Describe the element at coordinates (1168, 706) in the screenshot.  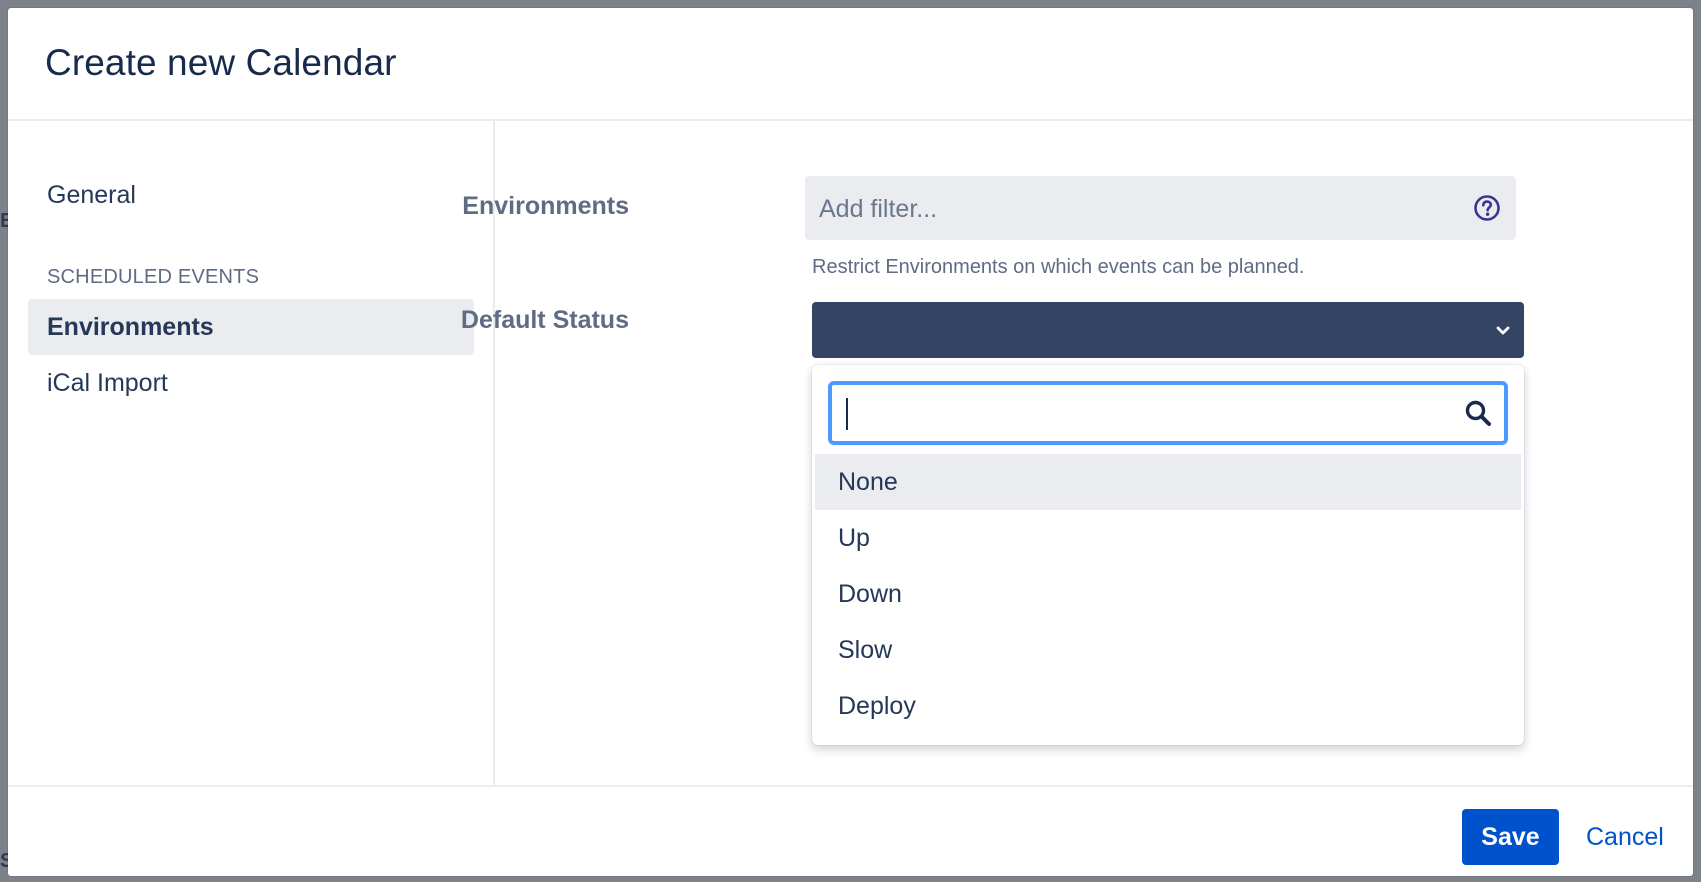
I see `status-option-deploy: Deploy` at that location.